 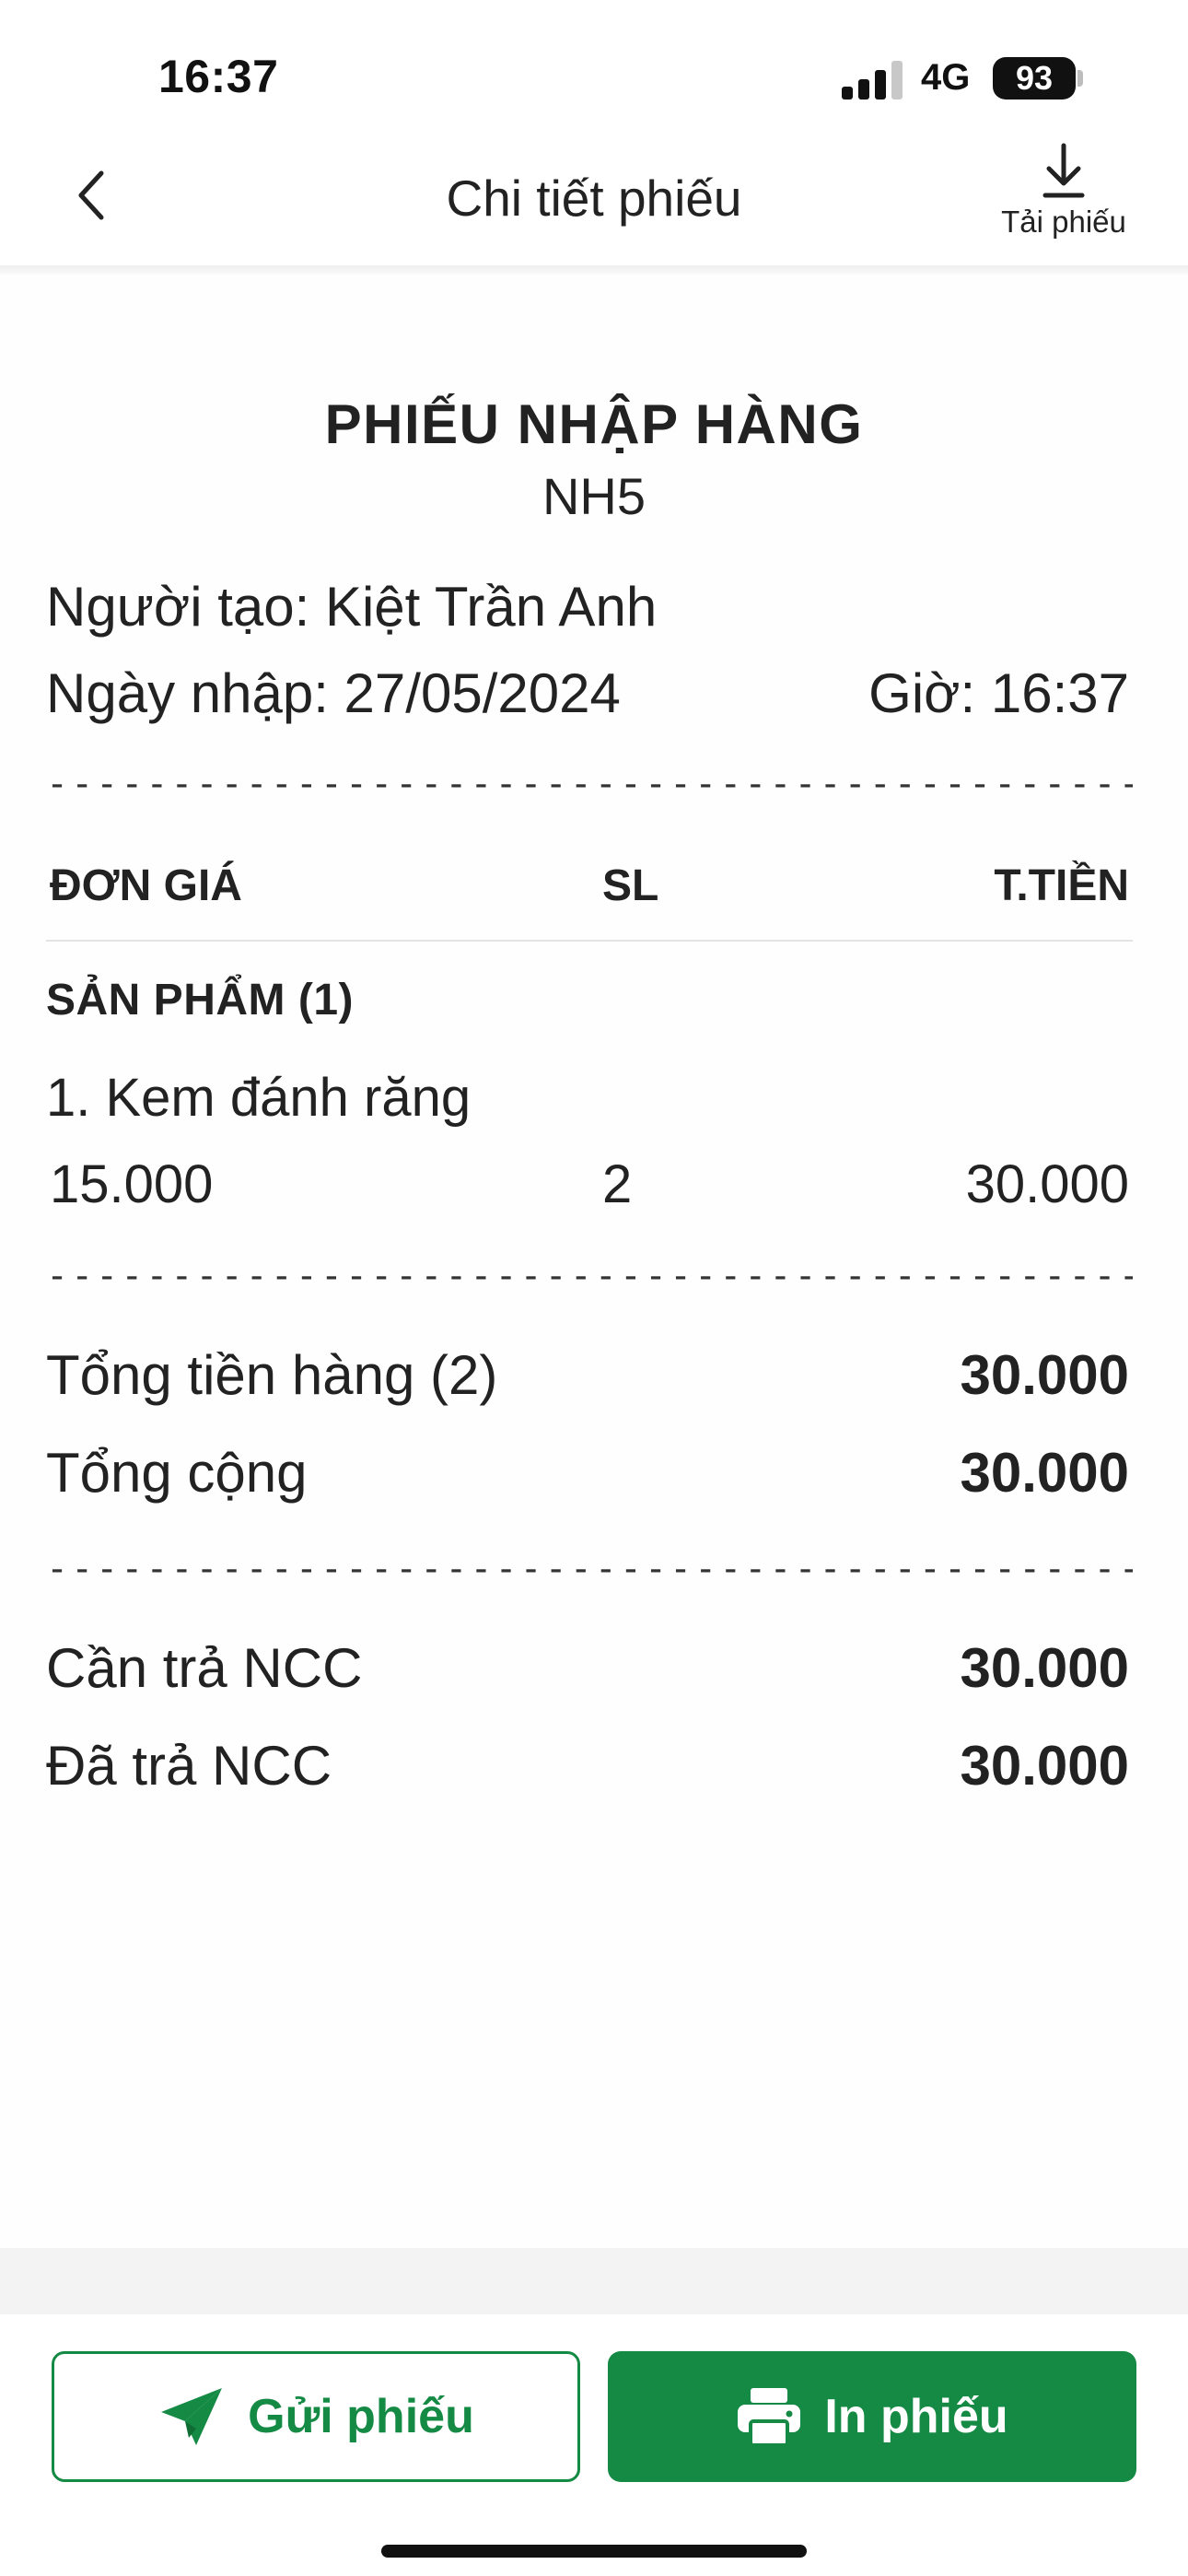 I want to click on printer-icon, so click(x=770, y=2417).